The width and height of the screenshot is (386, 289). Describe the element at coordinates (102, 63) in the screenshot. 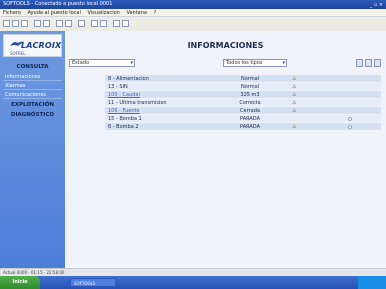

I see `estado-filter-select: Estado ▾` at that location.